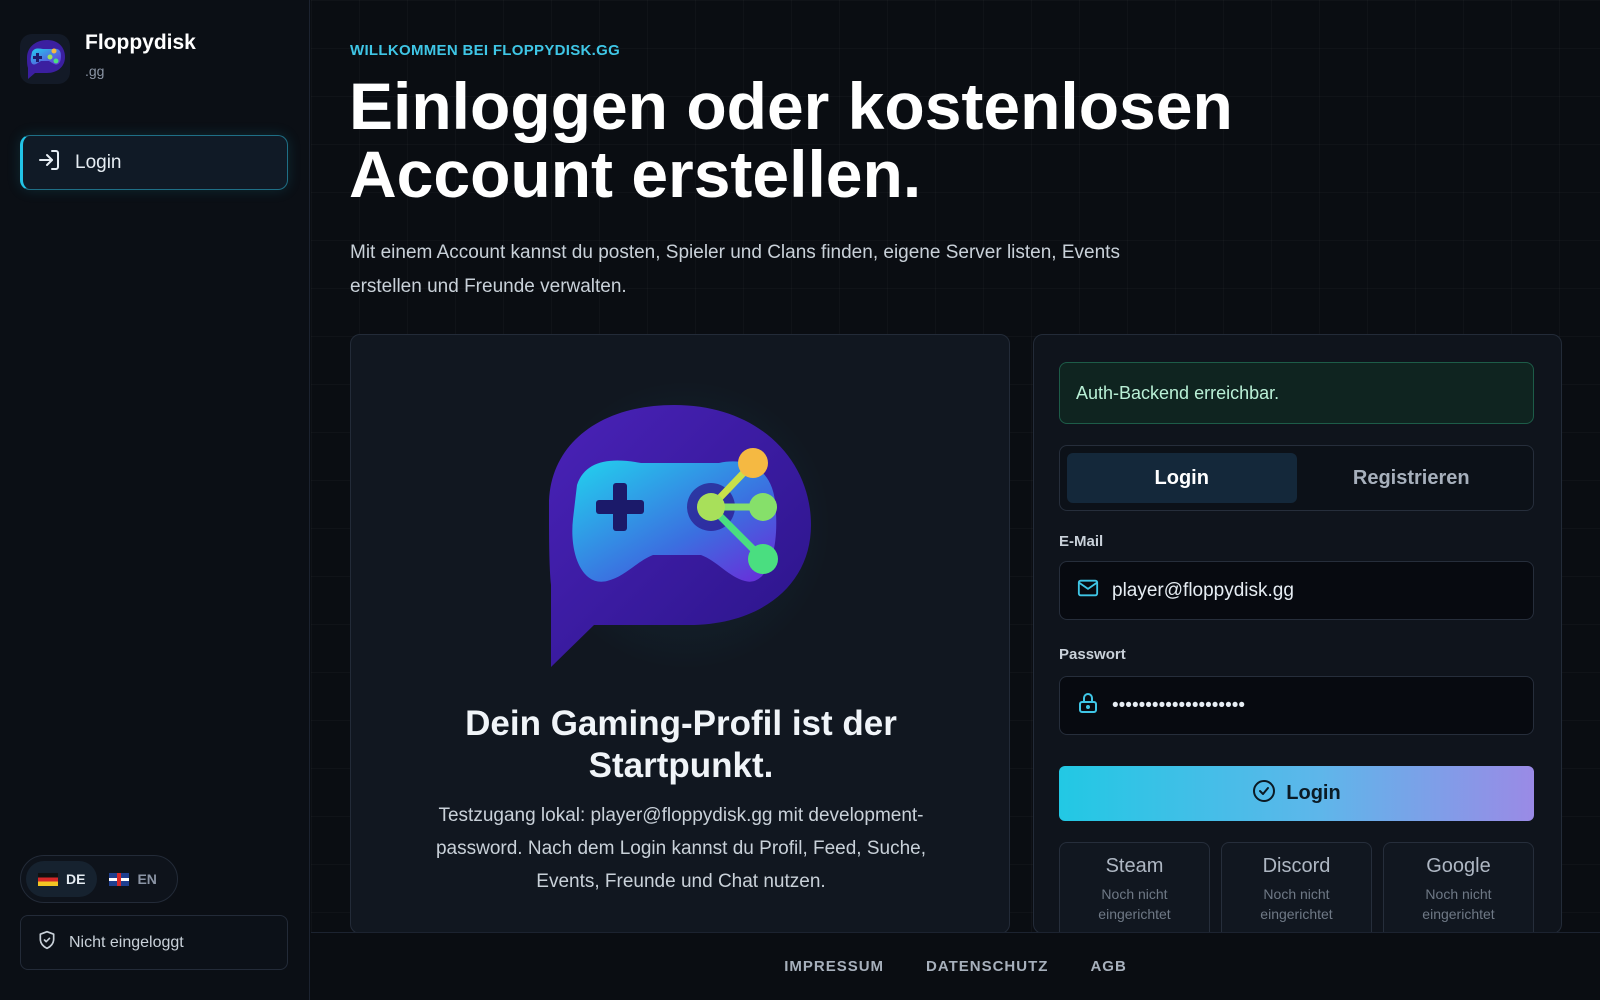 Image resolution: width=1600 pixels, height=1000 pixels. I want to click on email-field-wrapper, so click(1296, 590).